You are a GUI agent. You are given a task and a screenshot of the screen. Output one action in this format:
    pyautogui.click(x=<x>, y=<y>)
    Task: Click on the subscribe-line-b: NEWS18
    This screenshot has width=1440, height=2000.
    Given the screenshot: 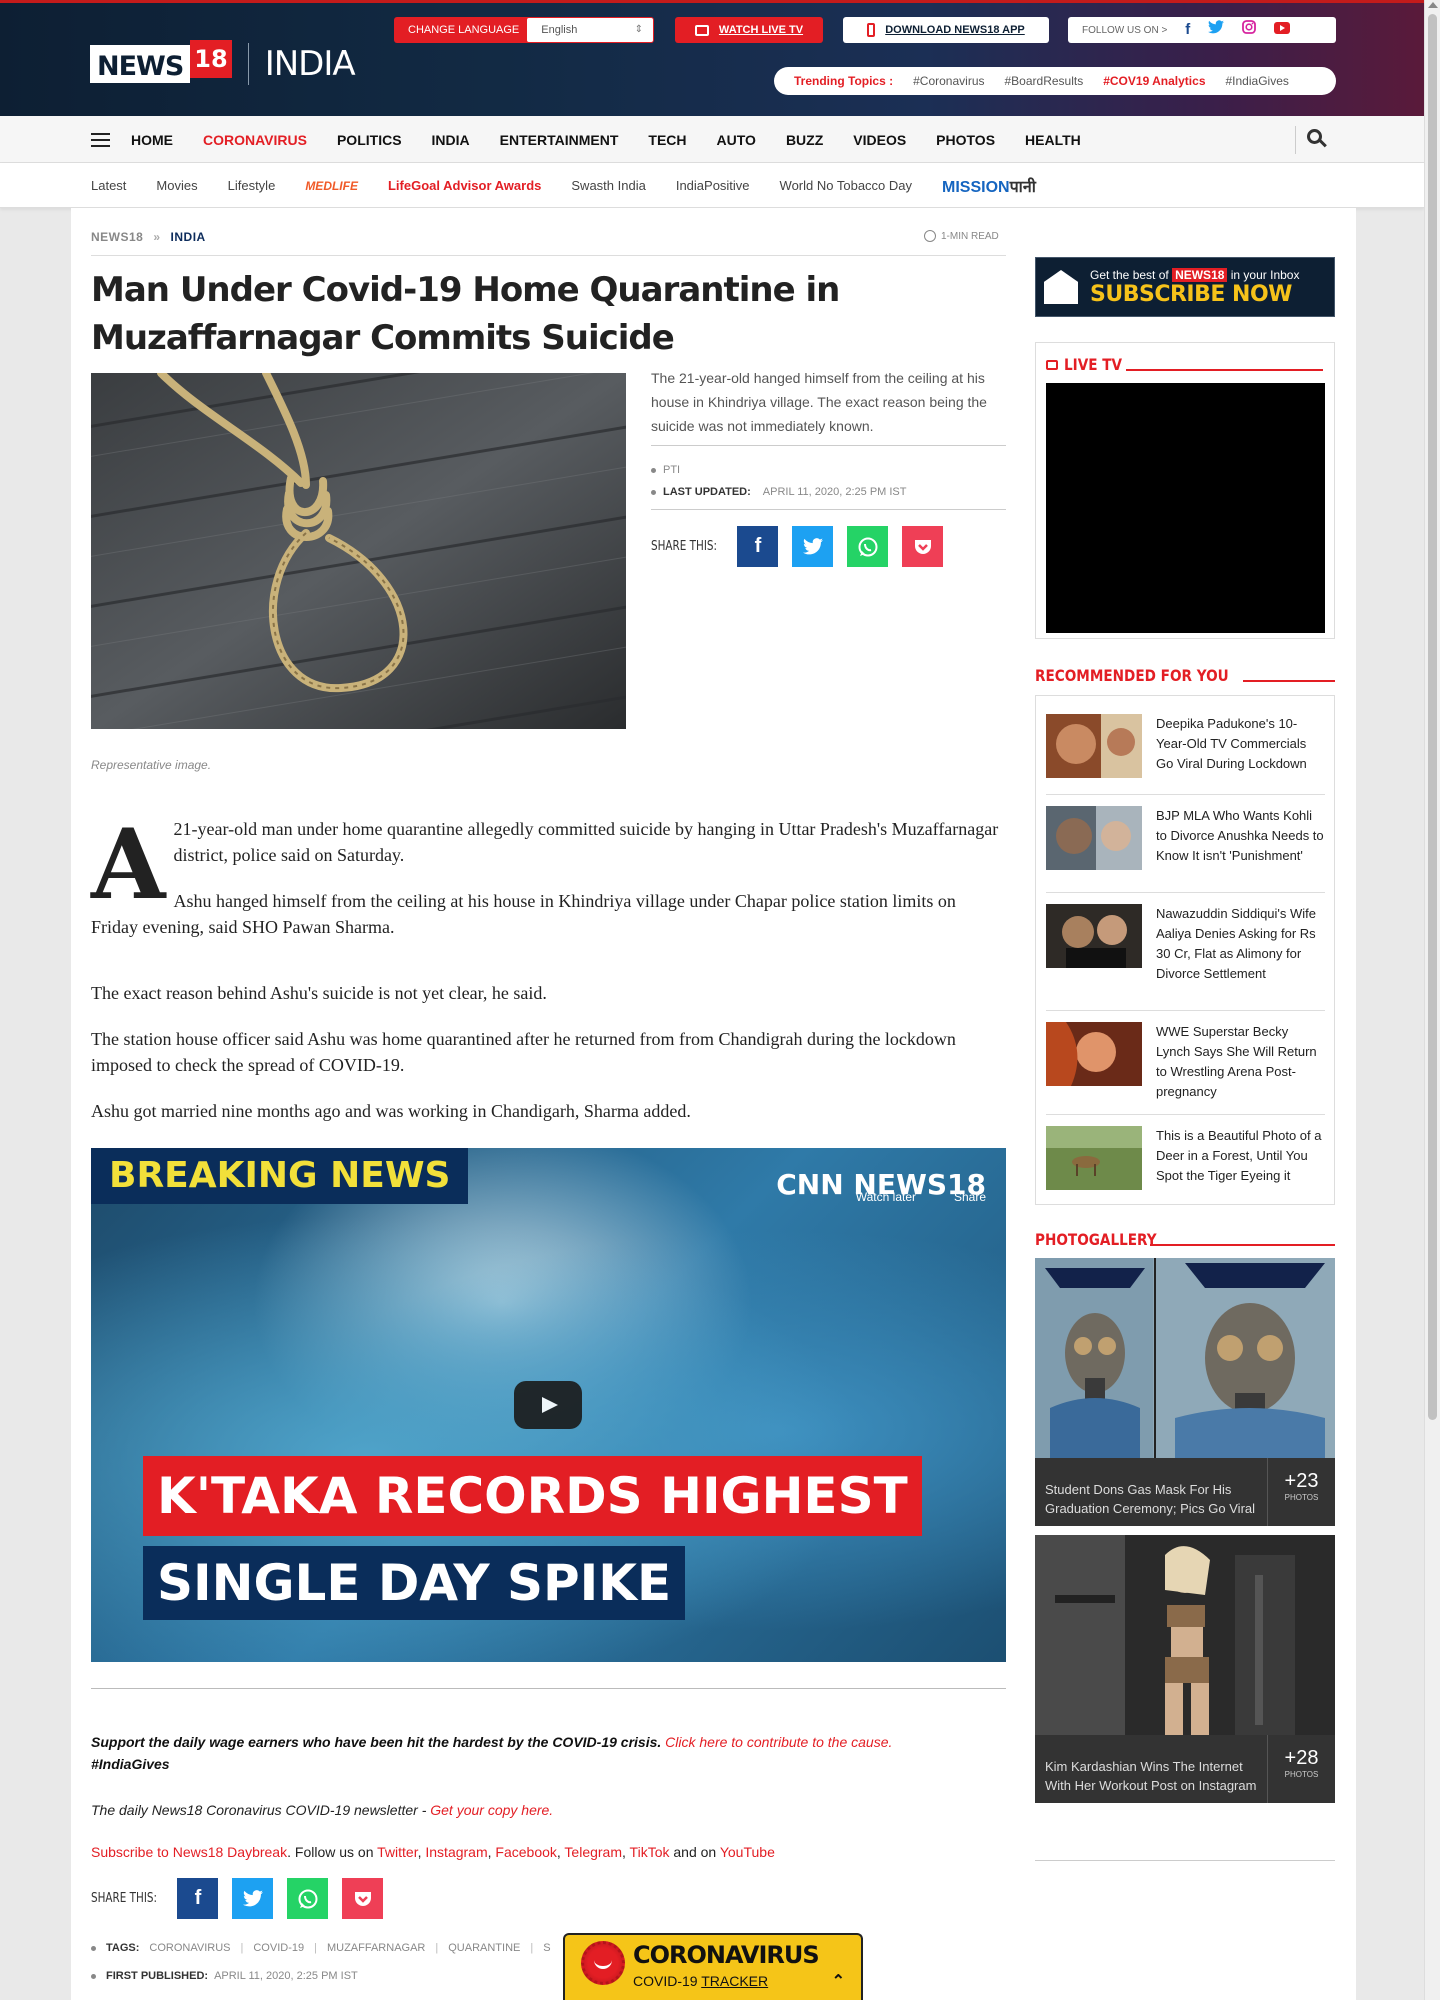 What is the action you would take?
    pyautogui.click(x=1200, y=274)
    